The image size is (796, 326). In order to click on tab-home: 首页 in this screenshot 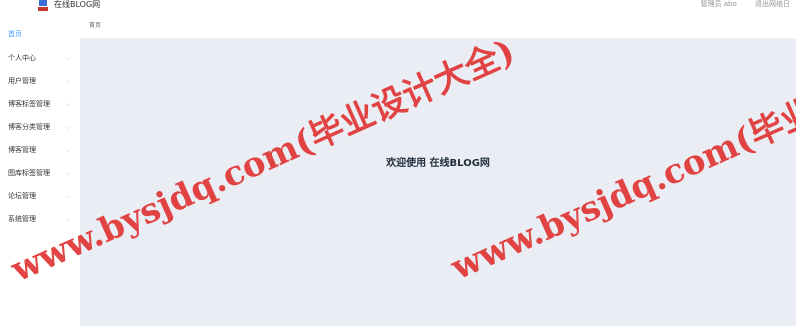, I will do `click(95, 26)`.